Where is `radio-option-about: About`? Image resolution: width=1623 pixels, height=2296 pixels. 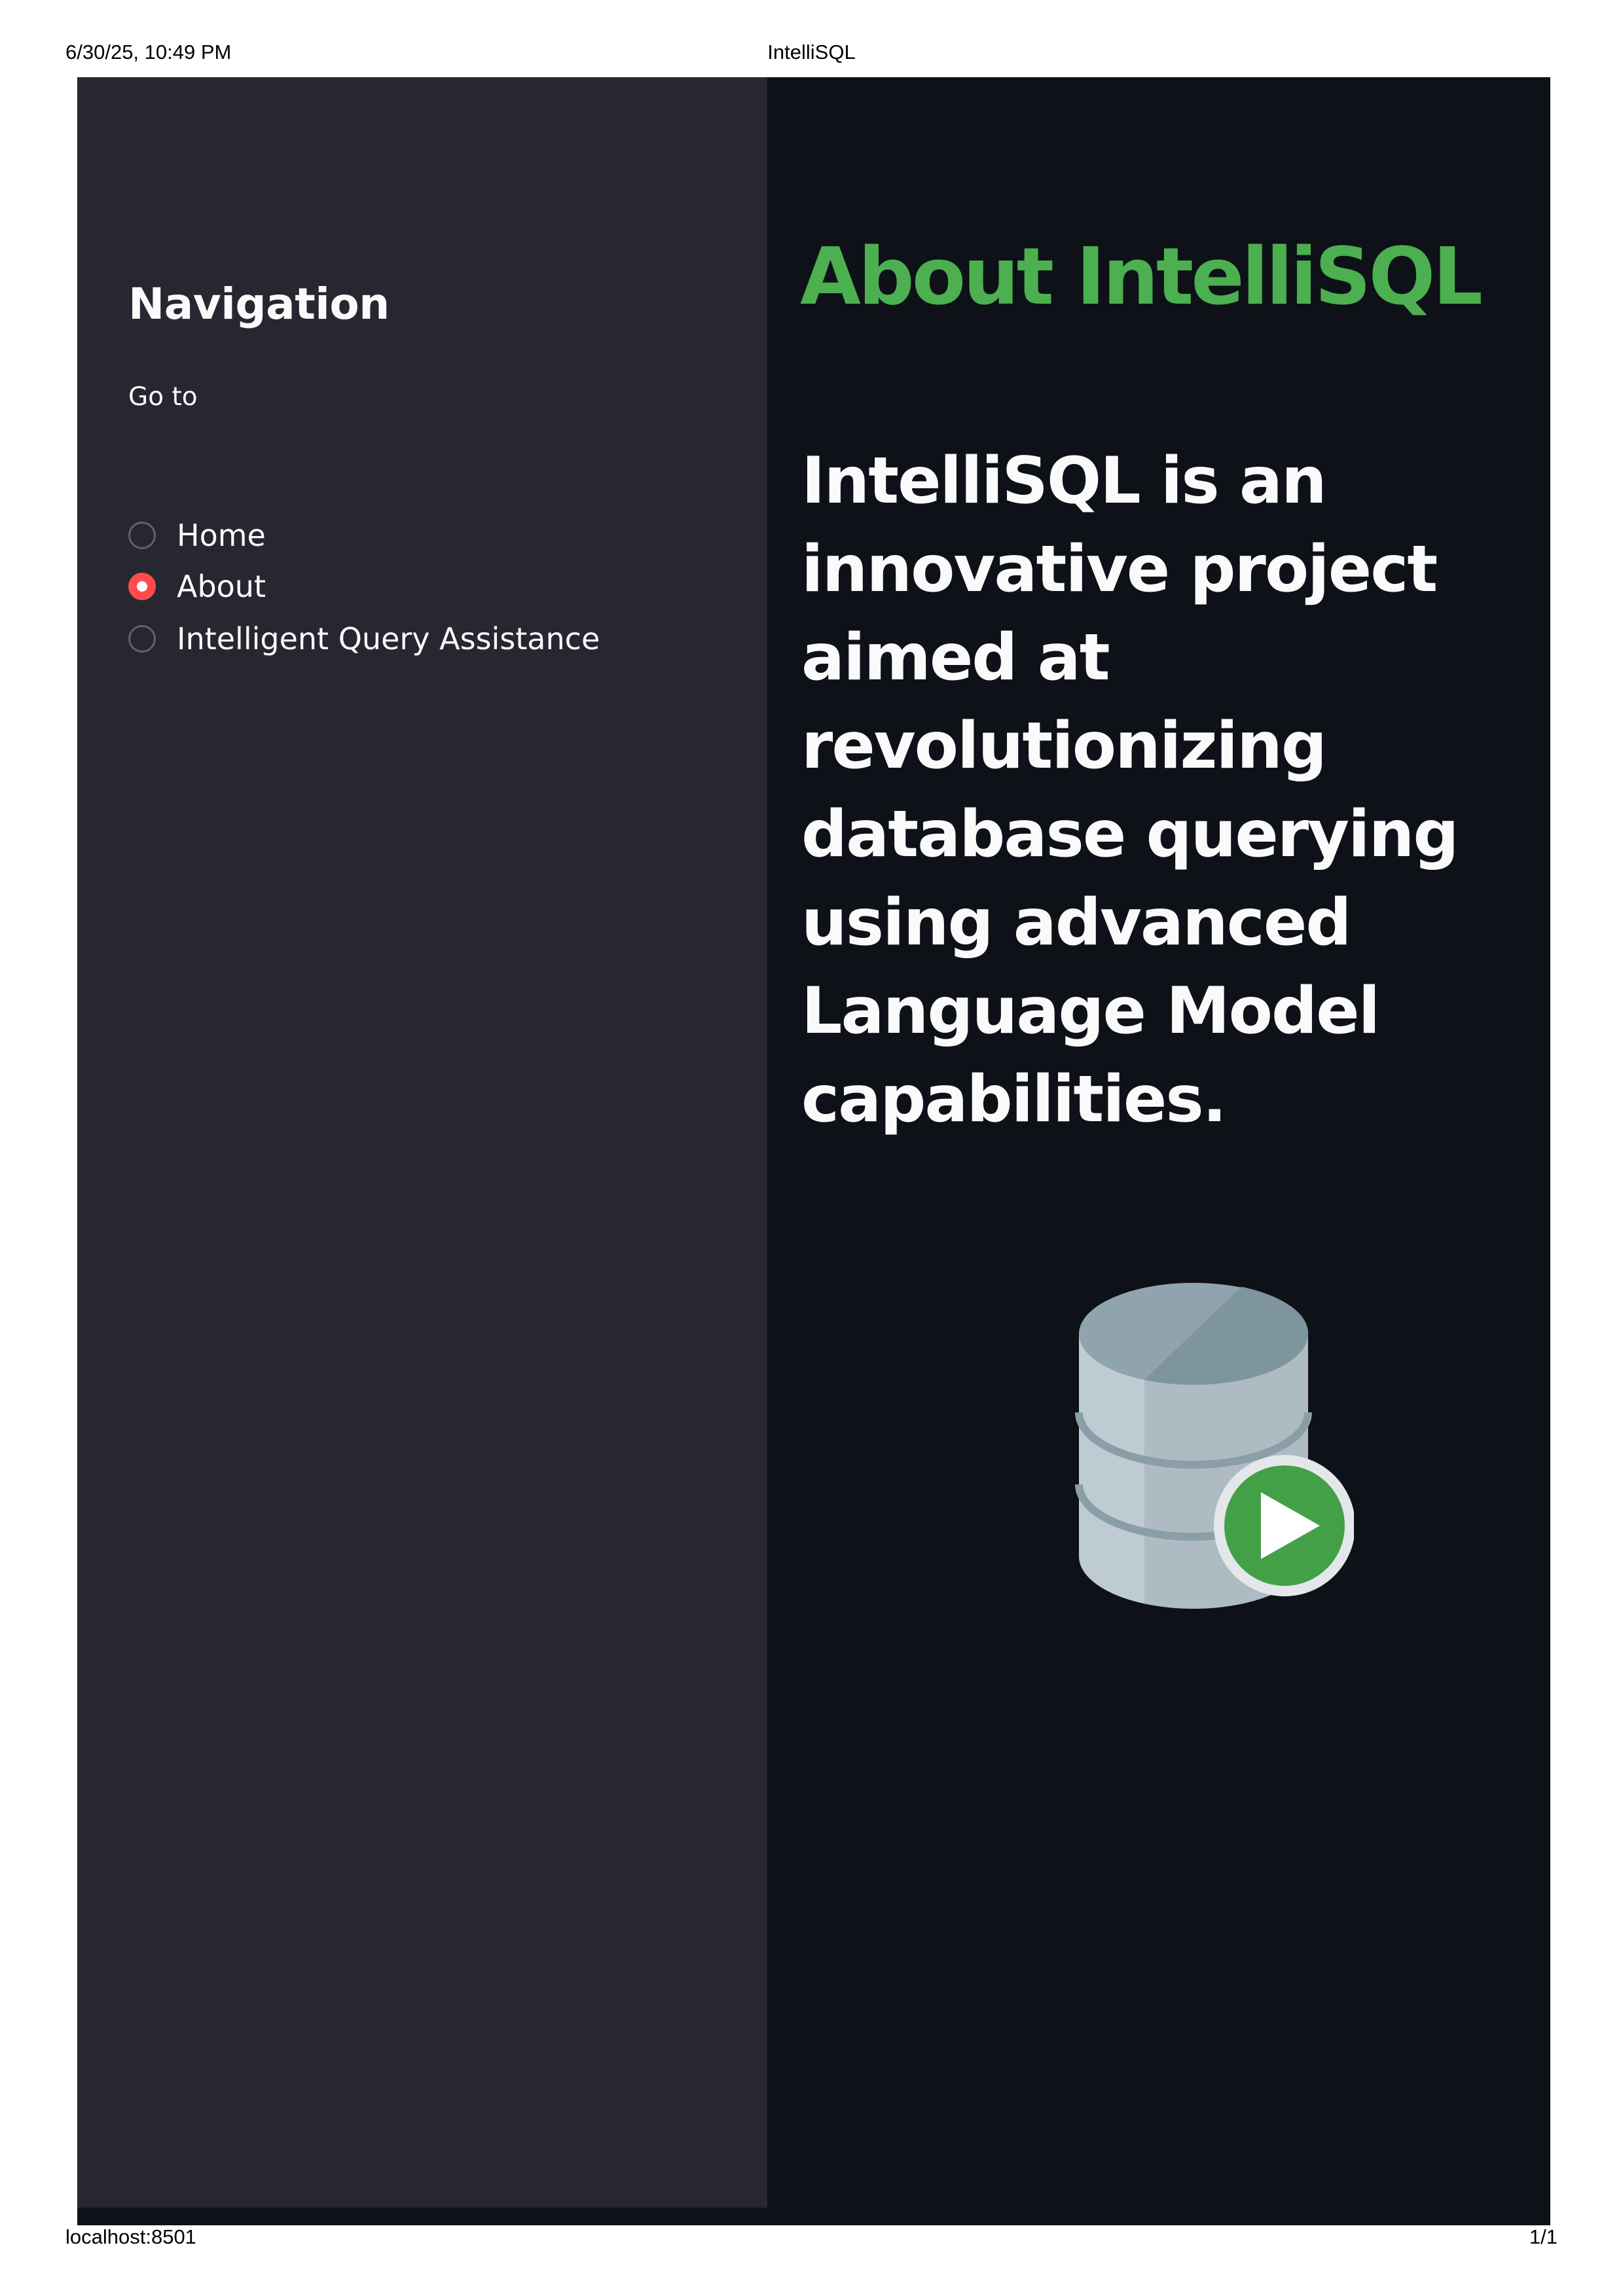
radio-option-about: About is located at coordinates (197, 586).